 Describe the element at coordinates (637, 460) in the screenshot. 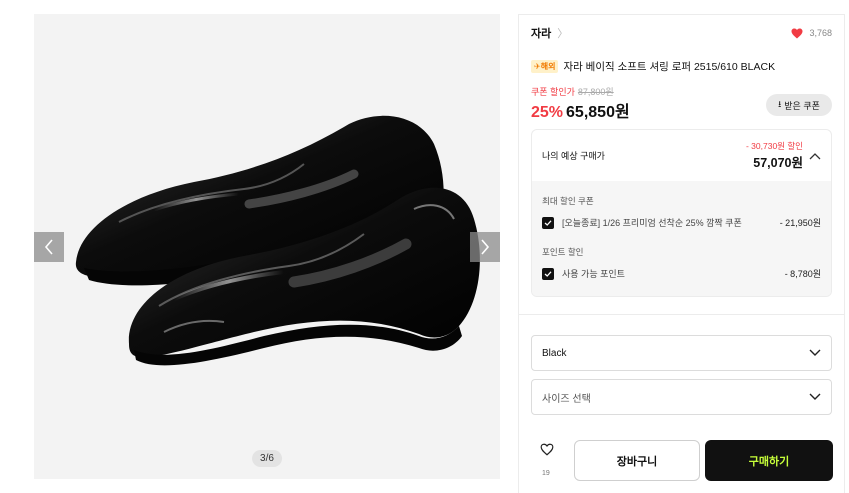

I see `add-to-cart-button: 장바구니` at that location.